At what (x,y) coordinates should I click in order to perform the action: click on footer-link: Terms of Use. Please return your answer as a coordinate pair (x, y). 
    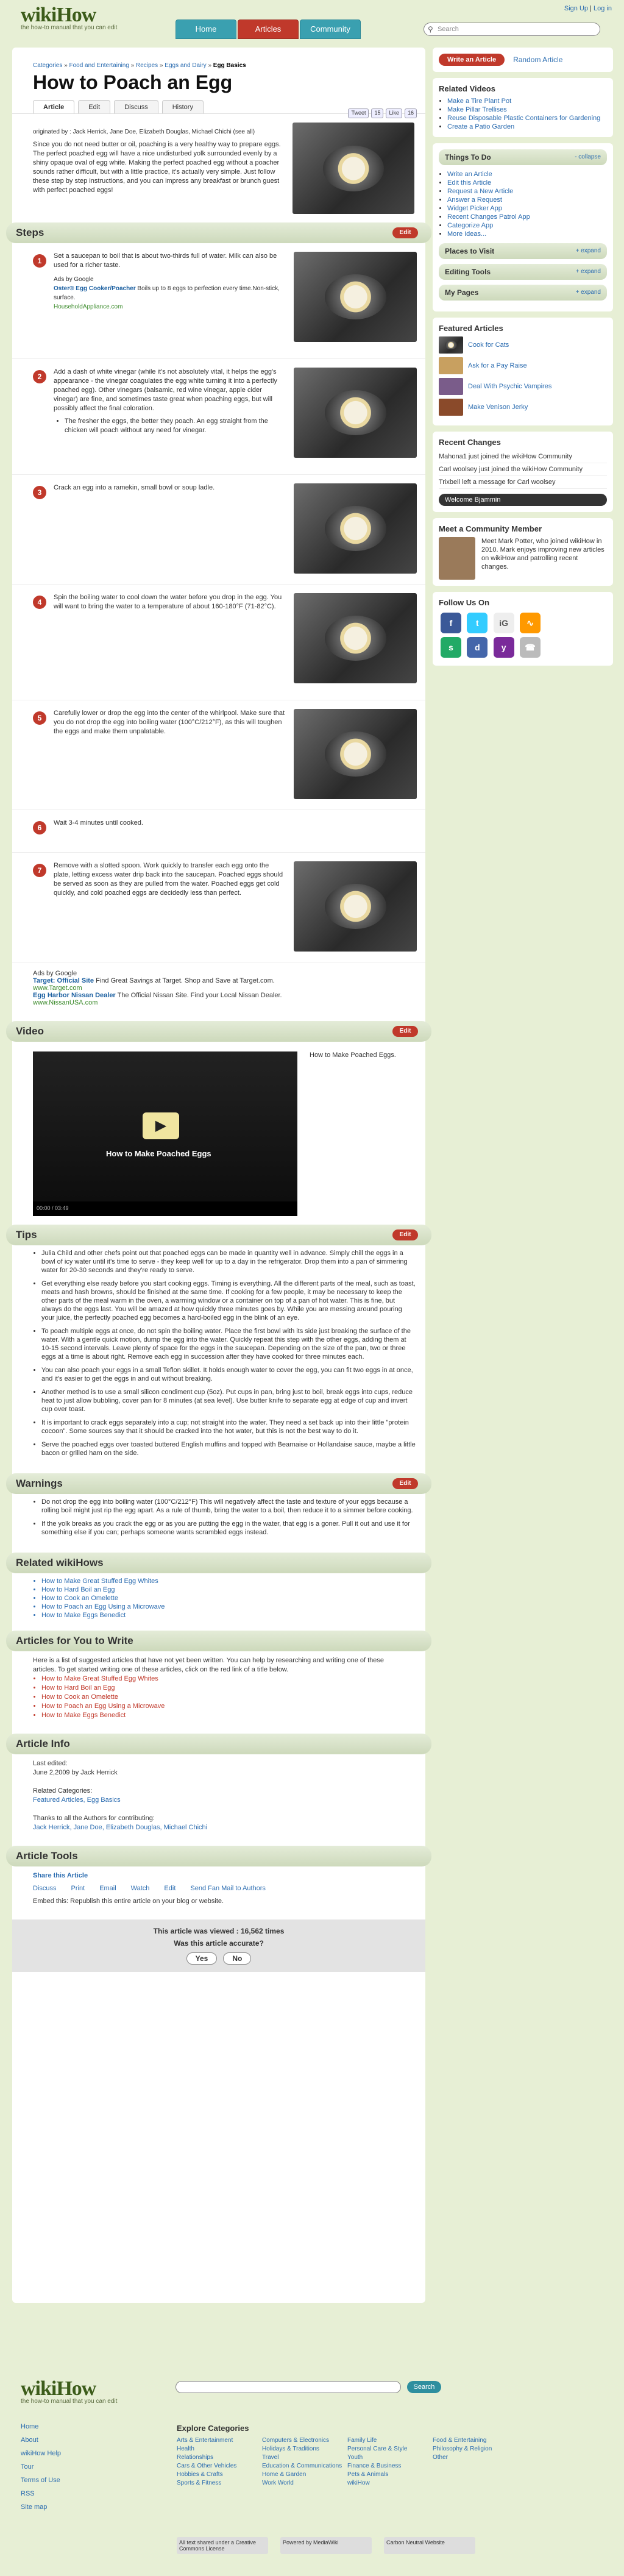
    Looking at the image, I should click on (40, 2480).